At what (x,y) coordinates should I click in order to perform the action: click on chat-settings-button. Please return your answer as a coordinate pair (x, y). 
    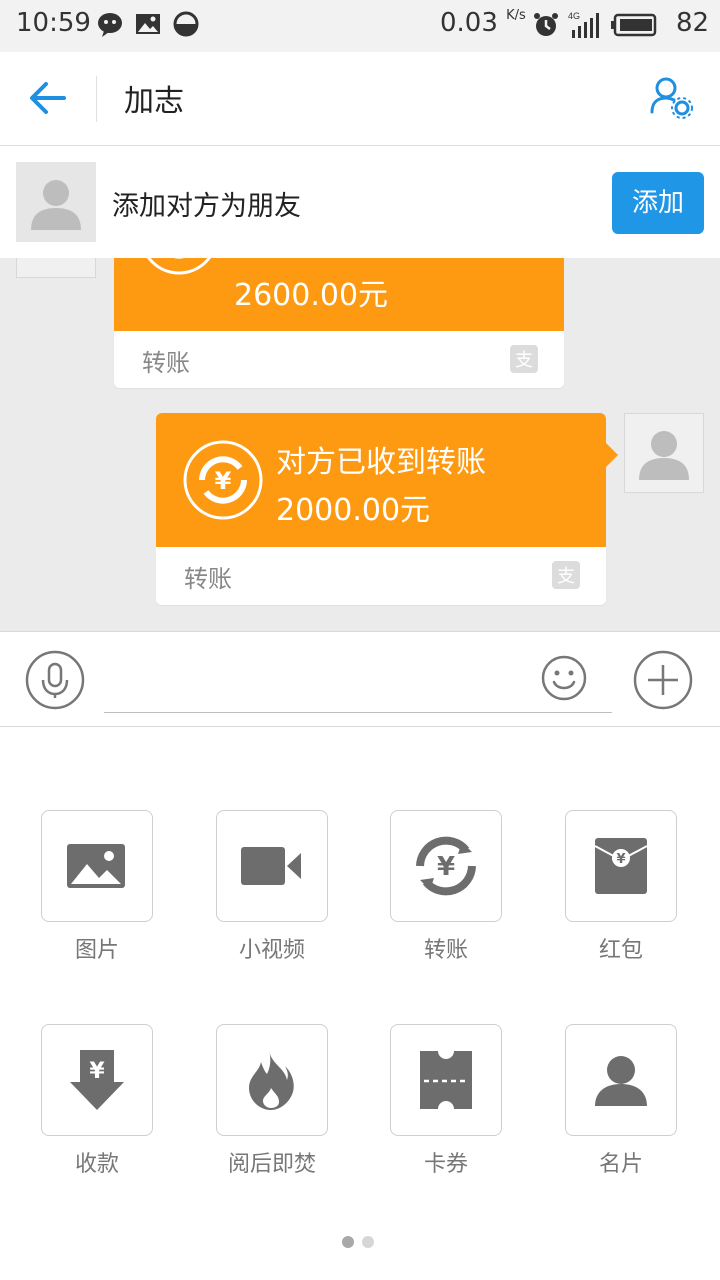
    Looking at the image, I should click on (672, 100).